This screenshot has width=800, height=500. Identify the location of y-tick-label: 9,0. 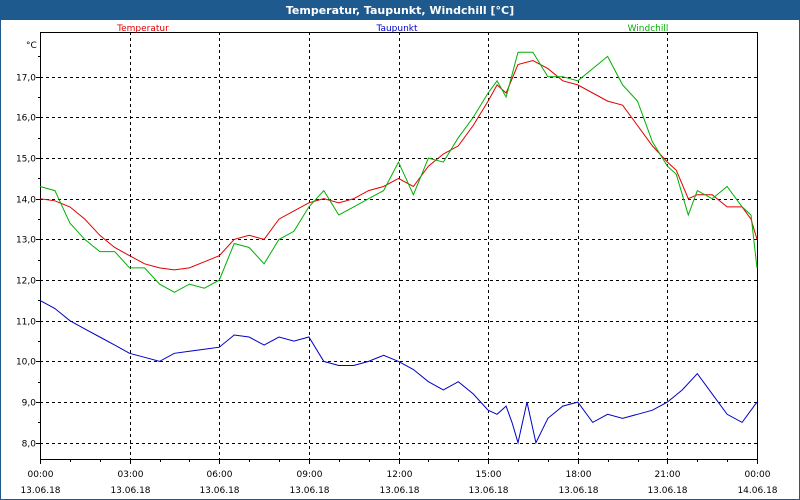
(29, 404).